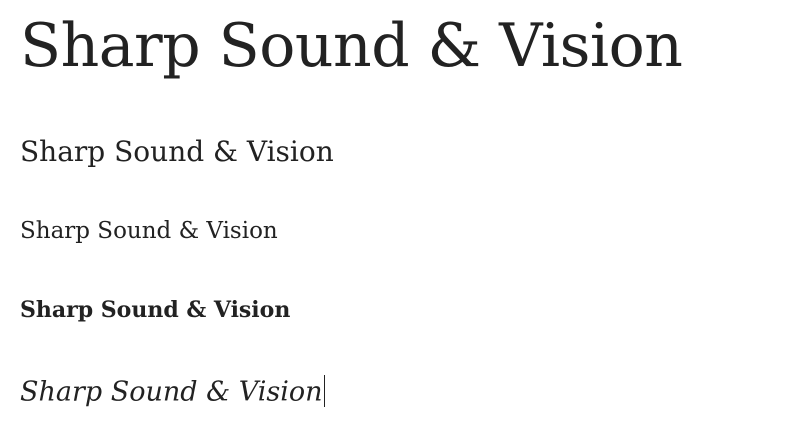 This screenshot has width=786, height=437. Describe the element at coordinates (155, 310) in the screenshot. I see `sample-bold: Sharp Sound & Vision` at that location.